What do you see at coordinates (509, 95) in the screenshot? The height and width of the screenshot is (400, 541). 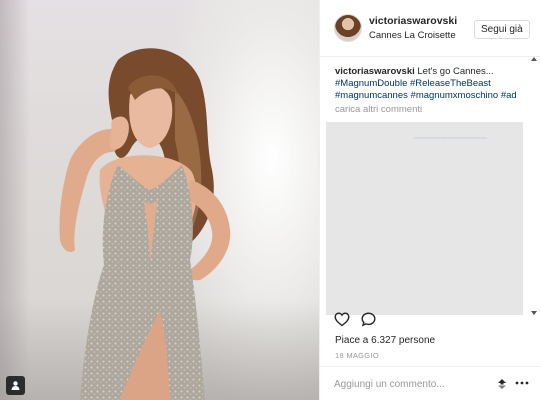 I see `hashtag-link: #ad` at bounding box center [509, 95].